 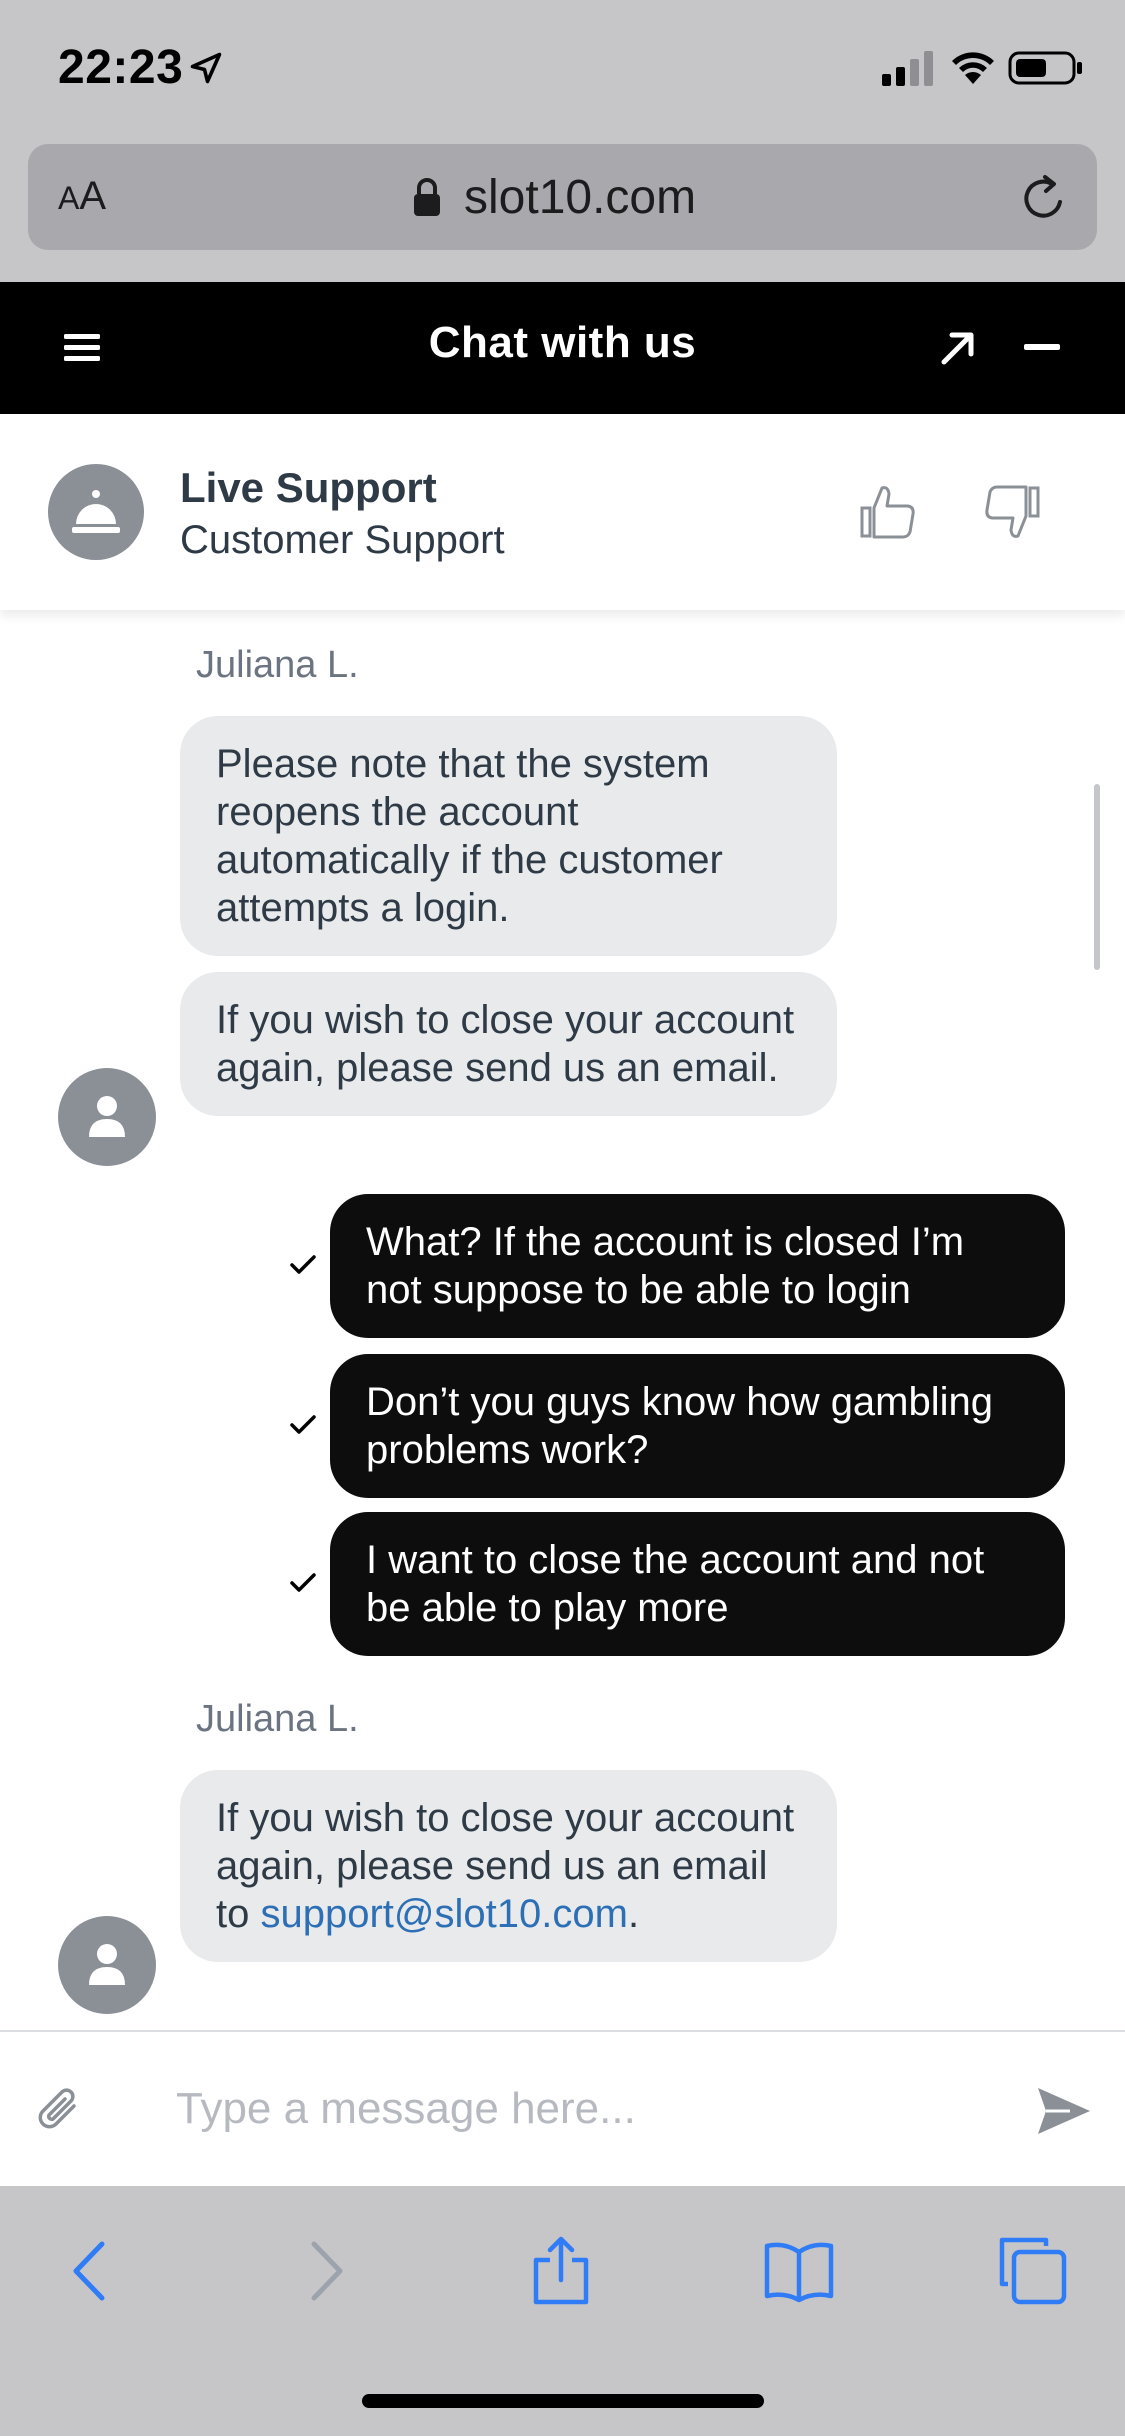 I want to click on support-email-link: support@slot10.com, so click(x=443, y=1914).